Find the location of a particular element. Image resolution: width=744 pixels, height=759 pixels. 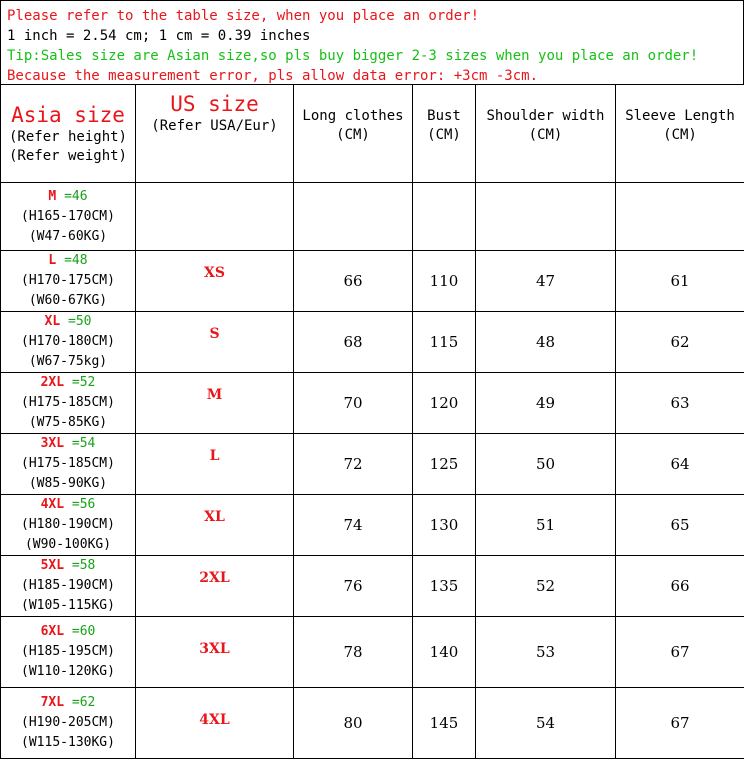

asia-size-cell: L =48(H170-175CM)(W60-67KG) is located at coordinates (68, 281).